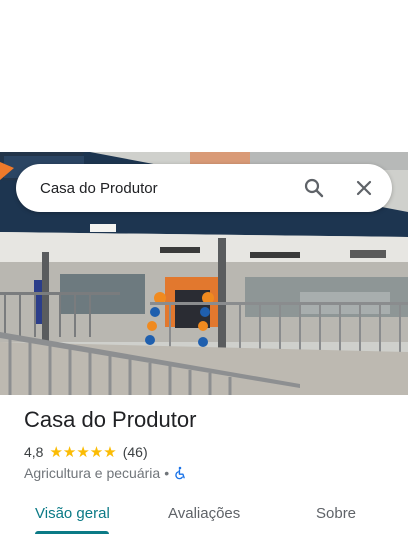 The height and width of the screenshot is (544, 408). I want to click on place-tabs: Visão geral Avaliações Sobre, so click(204, 521).